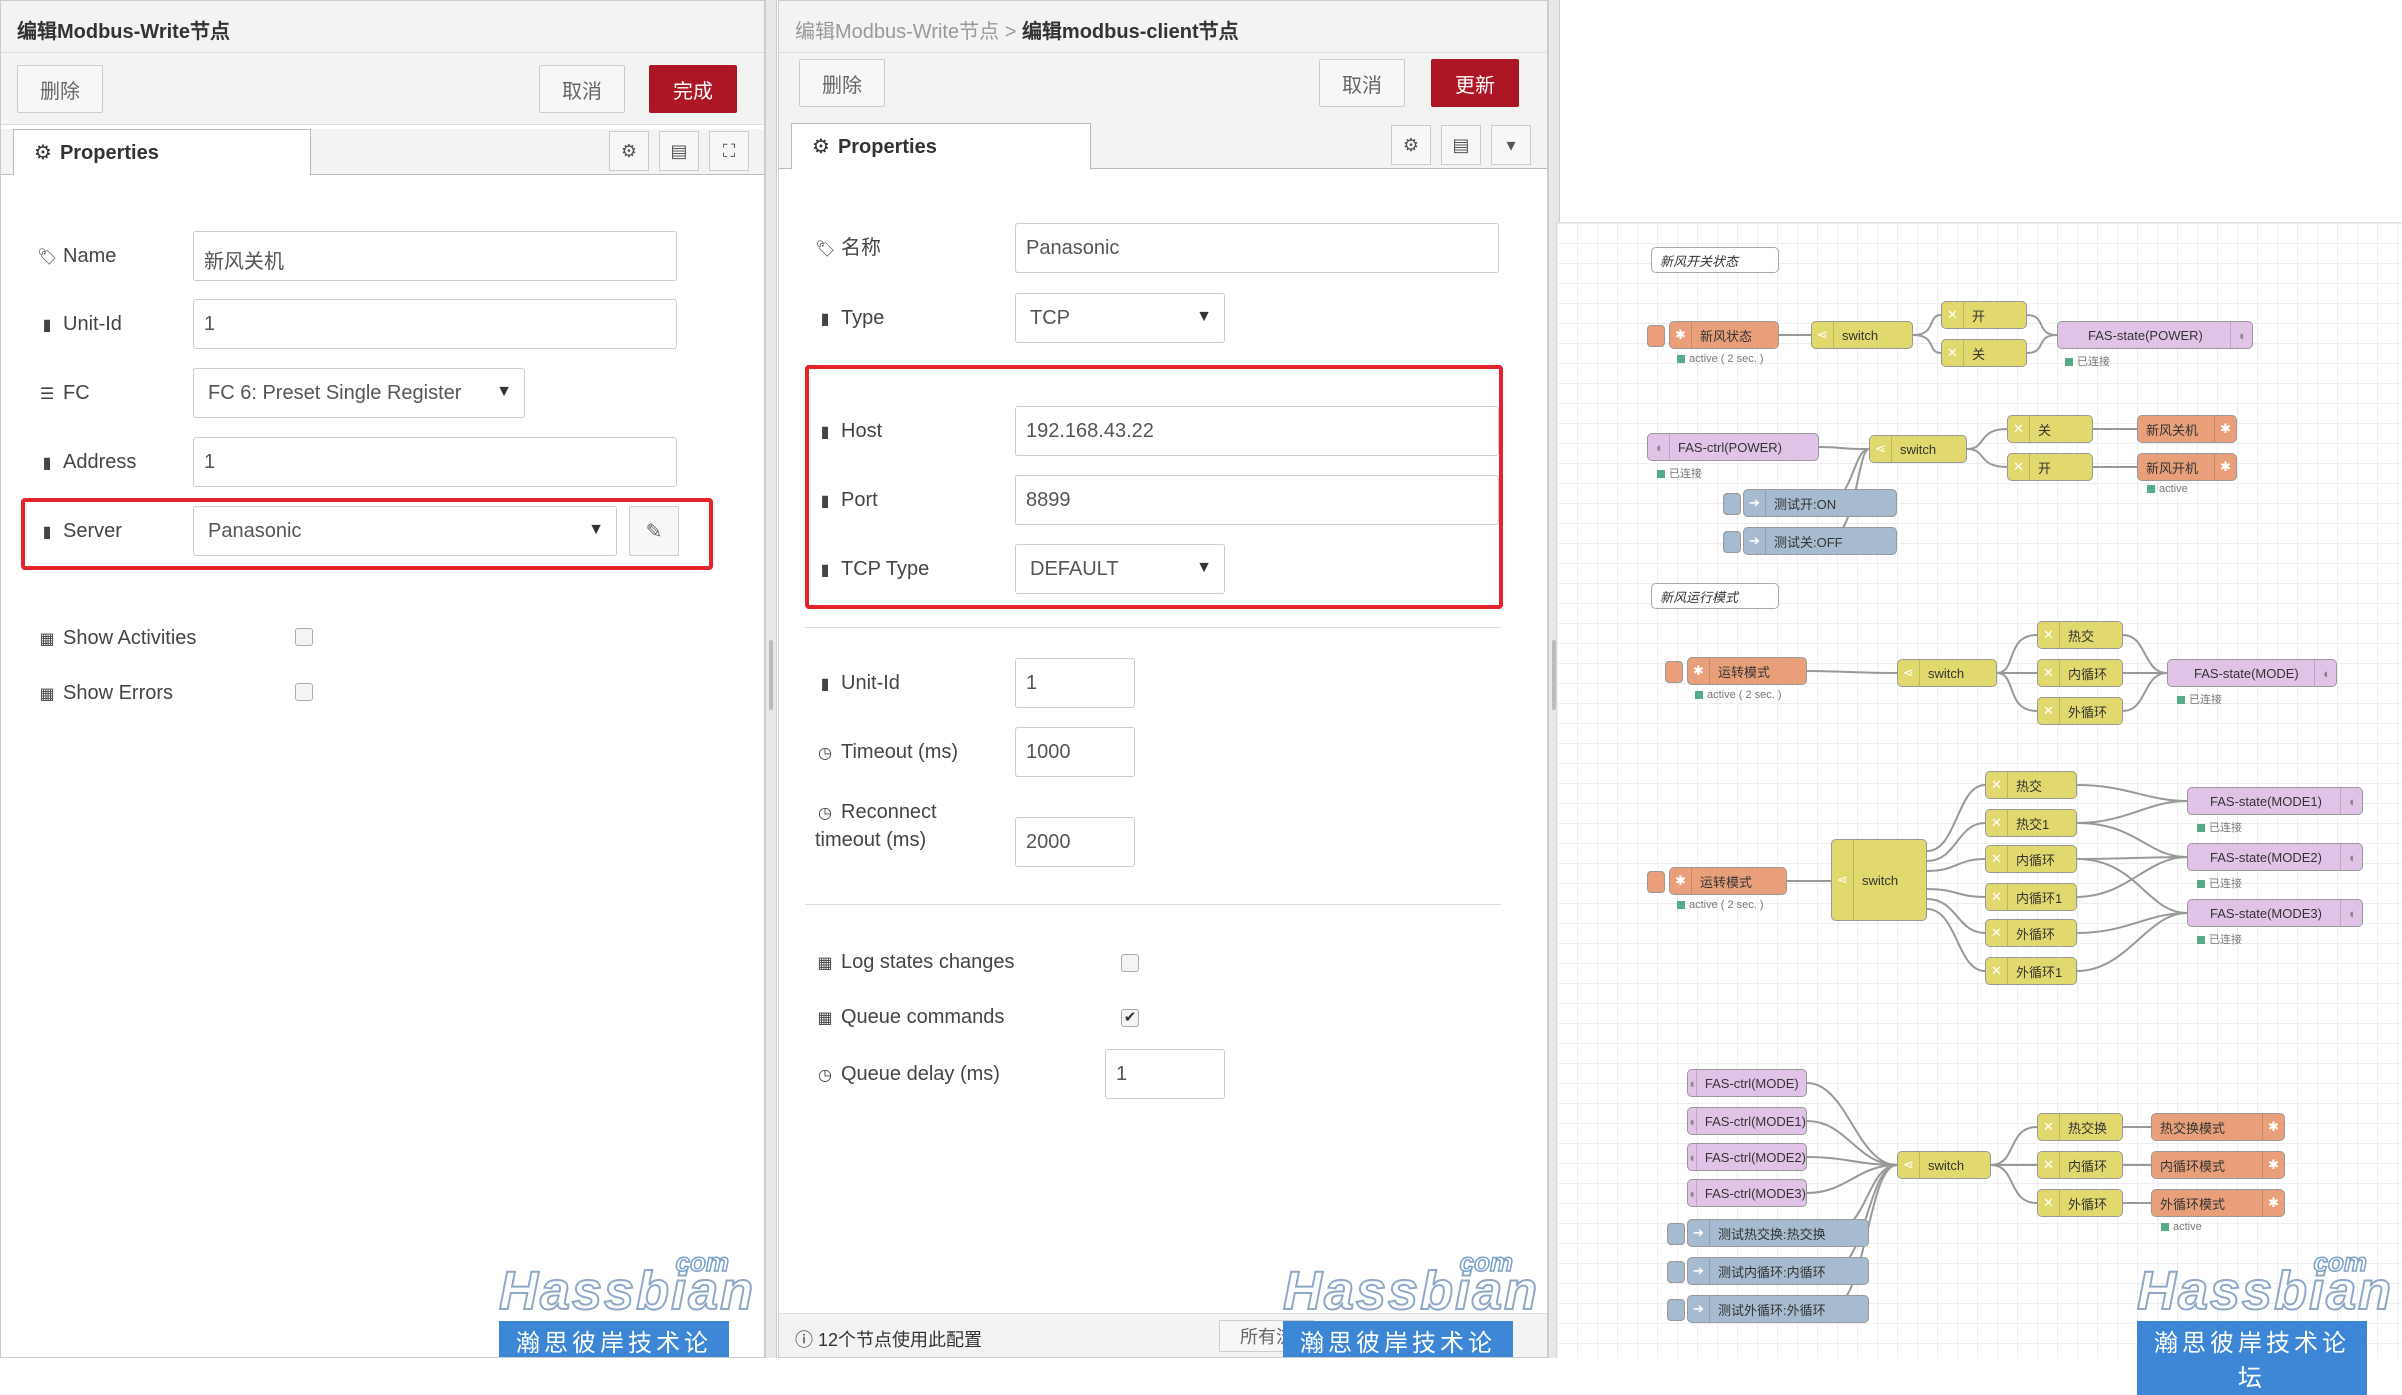  I want to click on flow-node: ✕ 热交换, so click(2080, 1127).